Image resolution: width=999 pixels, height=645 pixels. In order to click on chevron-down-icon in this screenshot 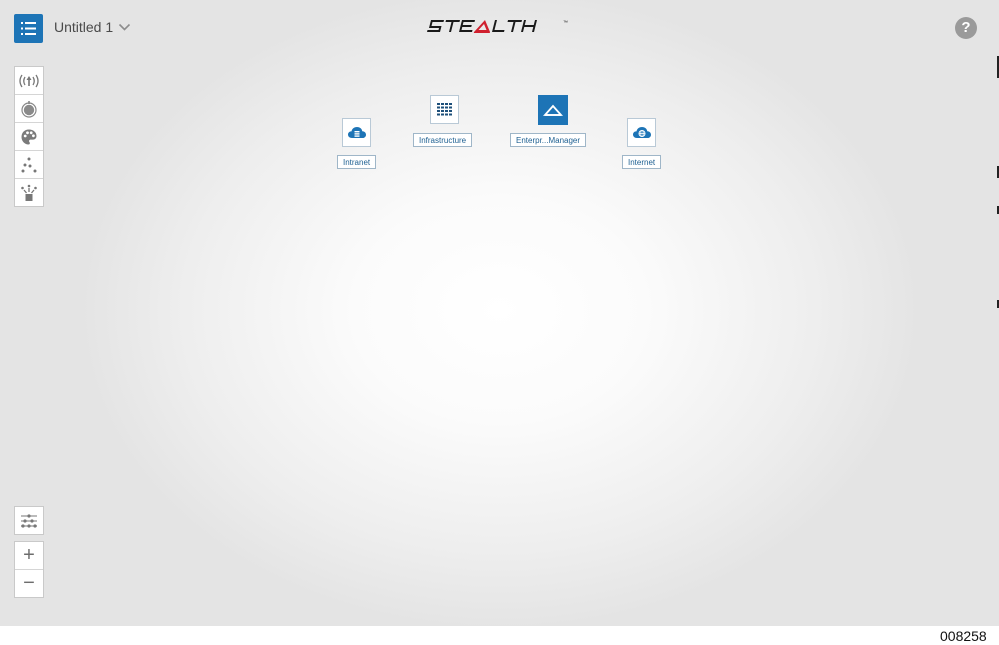, I will do `click(124, 27)`.